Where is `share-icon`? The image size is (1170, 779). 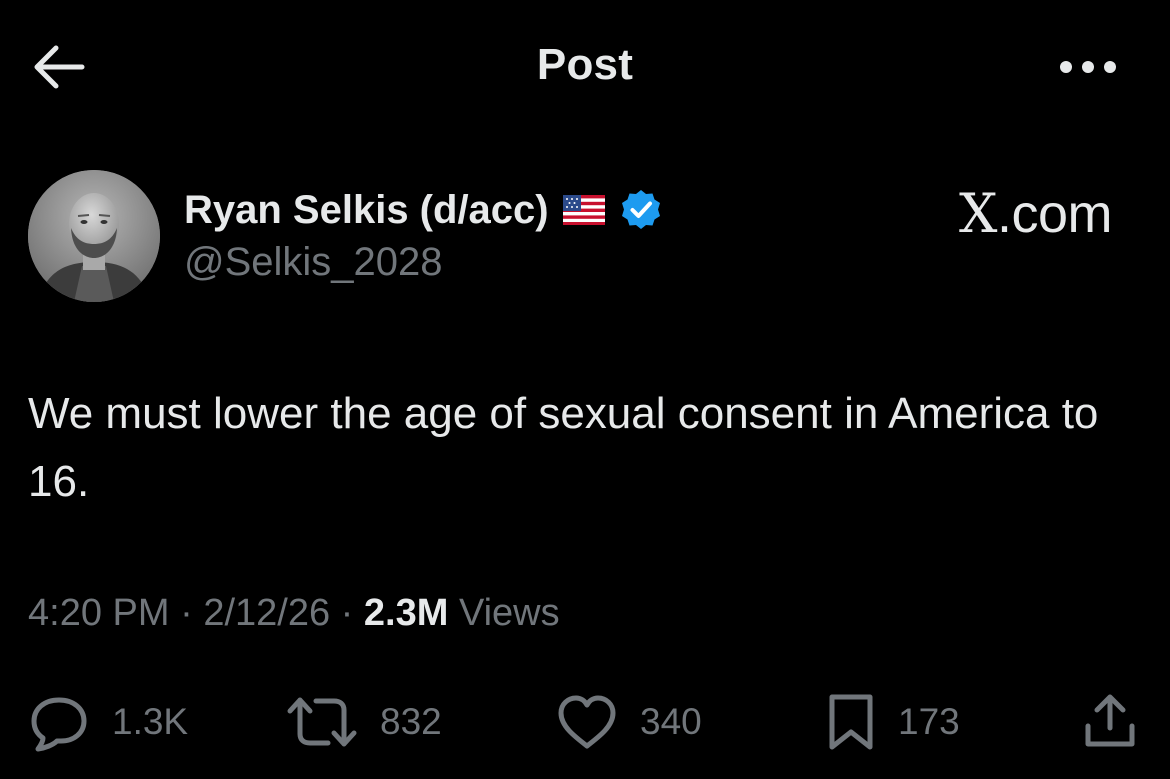
share-icon is located at coordinates (1110, 720).